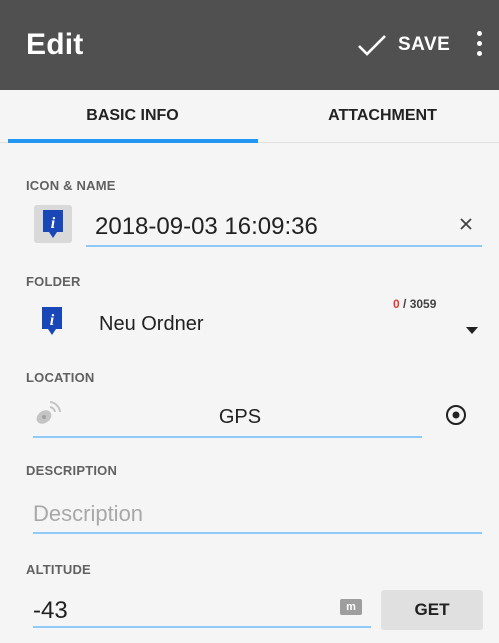  Describe the element at coordinates (132, 116) in the screenshot. I see `tab-basic-info: BASIC INFO` at that location.